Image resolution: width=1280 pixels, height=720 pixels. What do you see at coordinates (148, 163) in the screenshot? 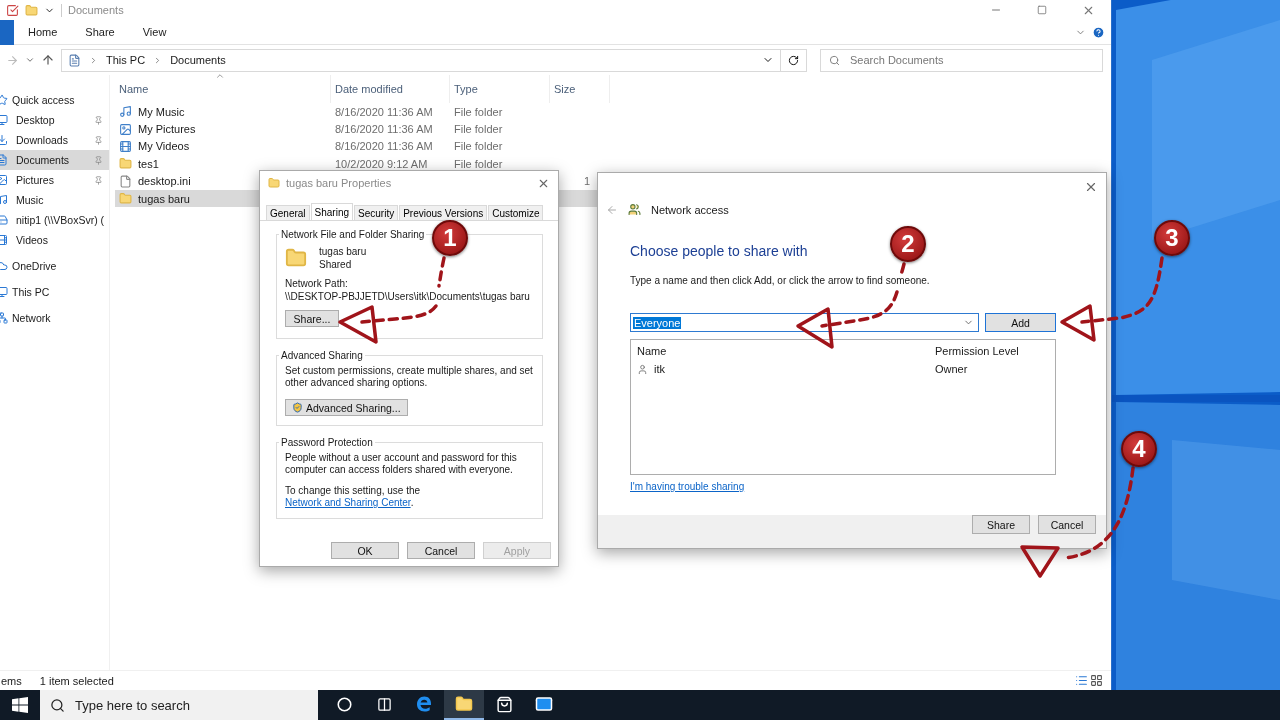
I see `file-name: tes1` at bounding box center [148, 163].